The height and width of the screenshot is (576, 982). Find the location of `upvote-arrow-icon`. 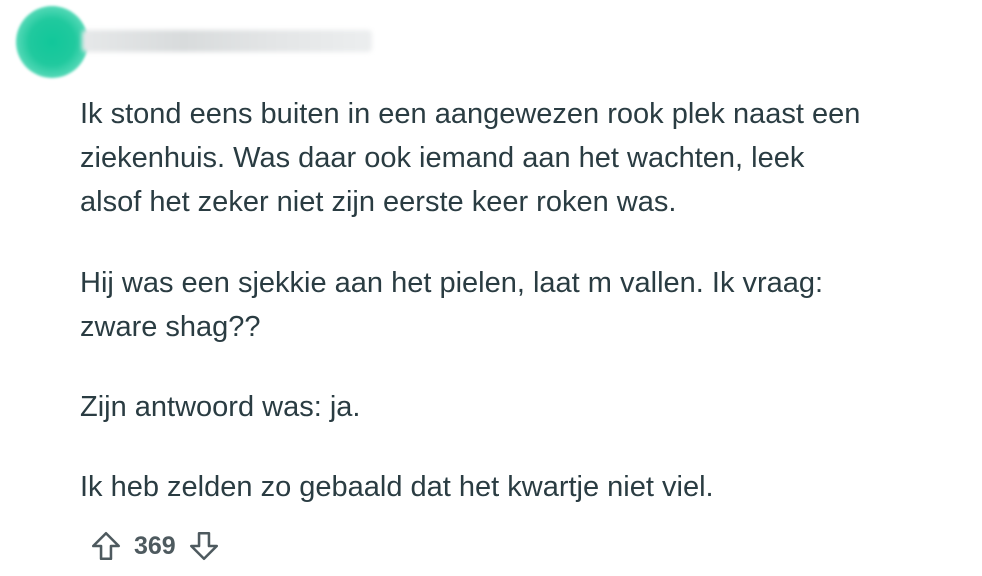

upvote-arrow-icon is located at coordinates (106, 546).